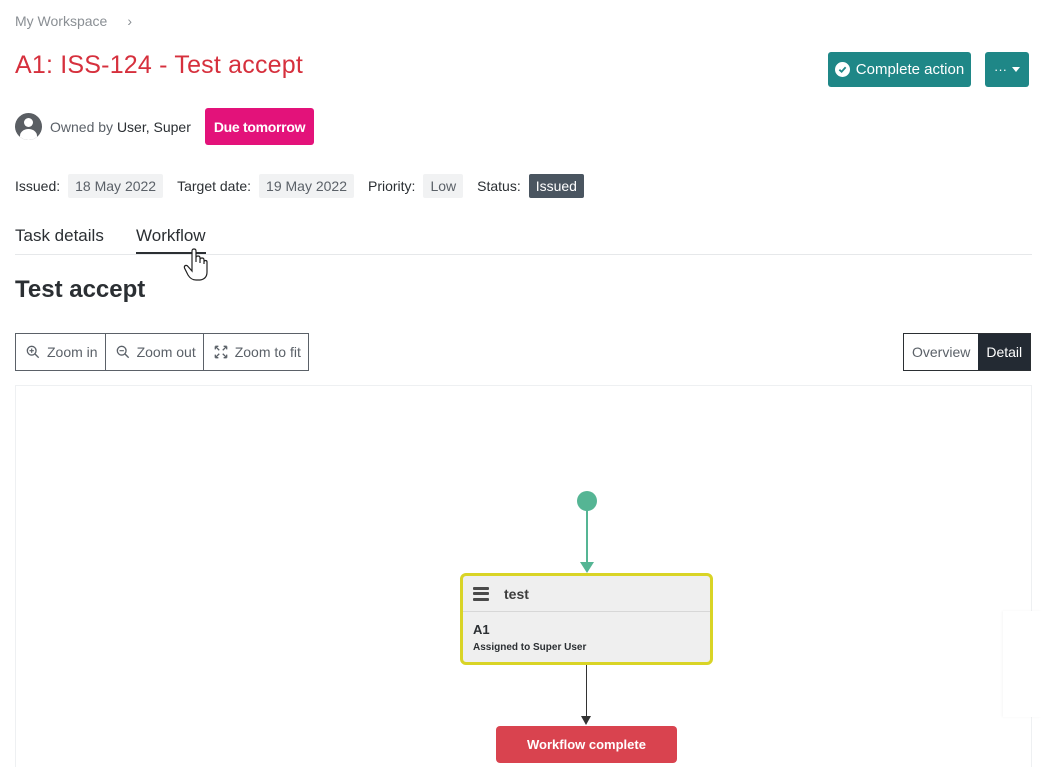 Image resolution: width=1041 pixels, height=767 pixels. Describe the element at coordinates (586, 632) in the screenshot. I see `node-body: A1 Assigned to Super User` at that location.